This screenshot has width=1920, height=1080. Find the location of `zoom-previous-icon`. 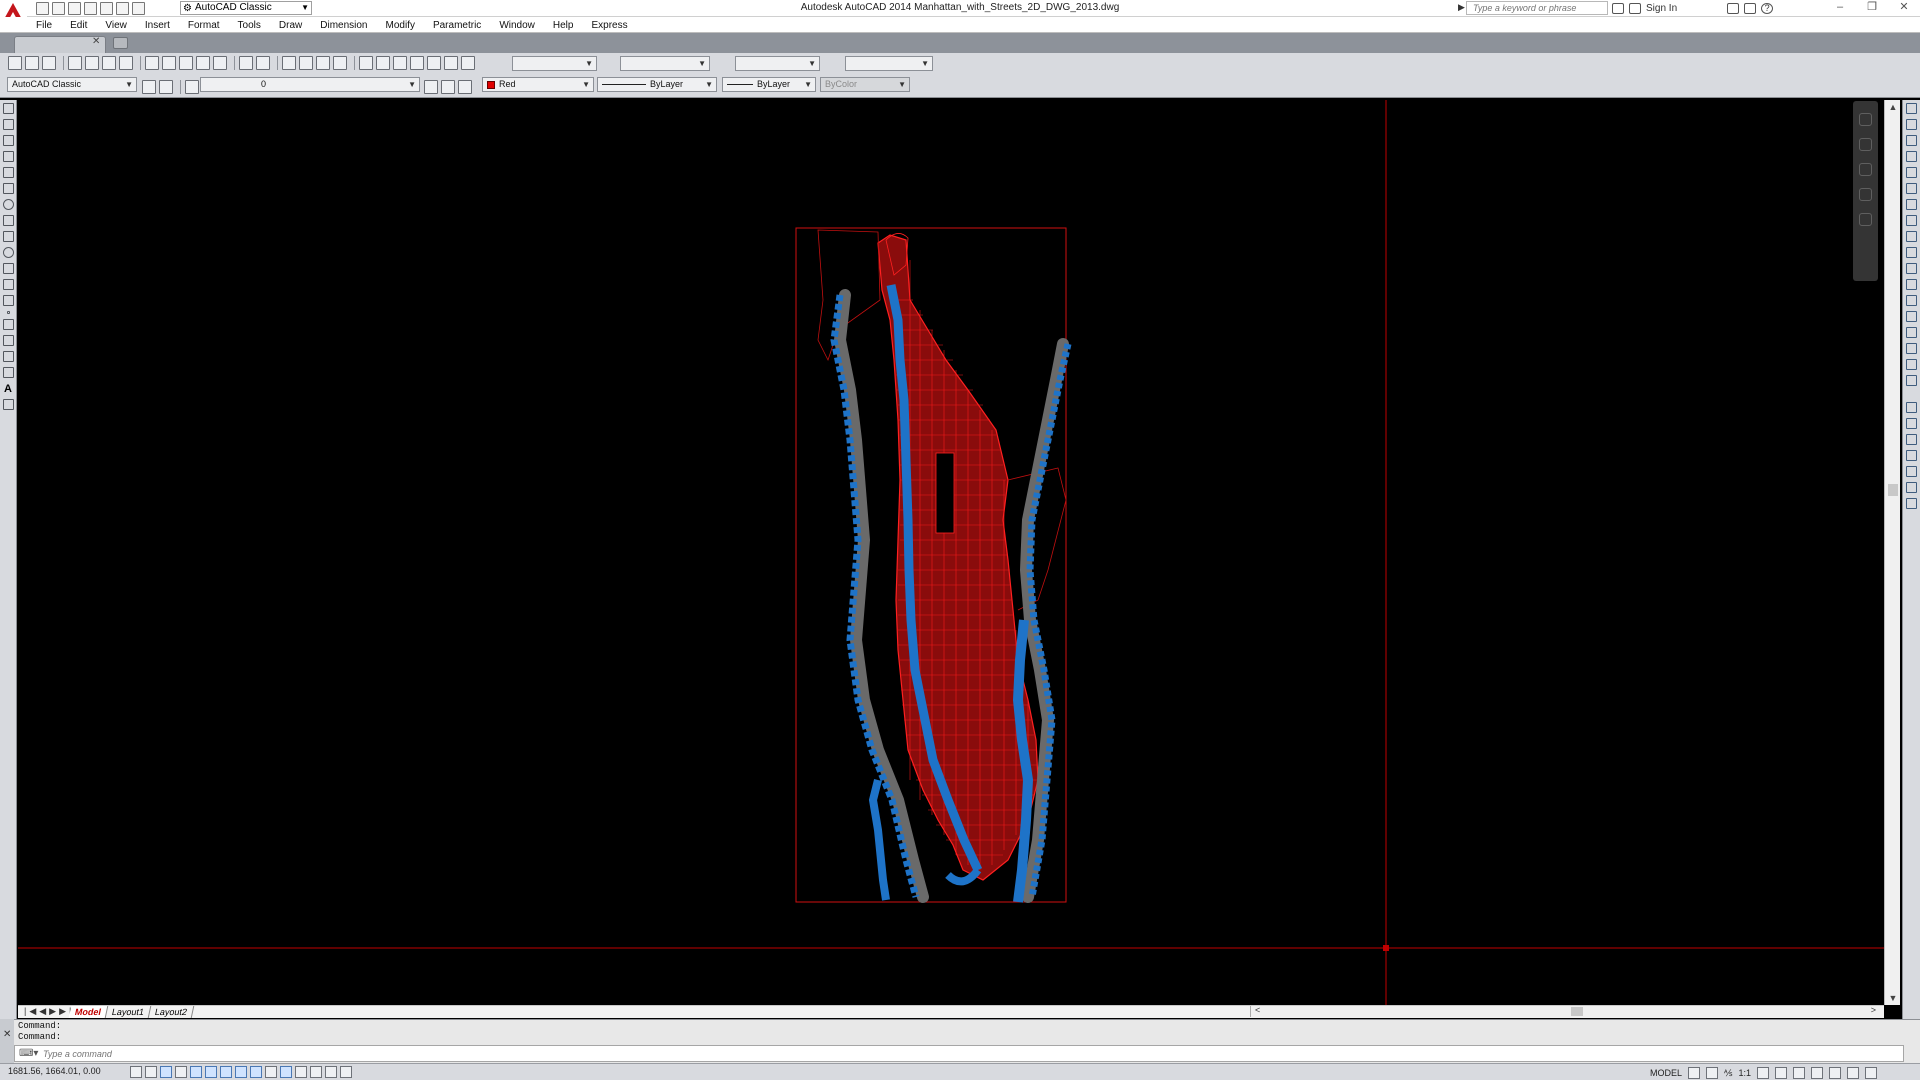

zoom-previous-icon is located at coordinates (340, 63).